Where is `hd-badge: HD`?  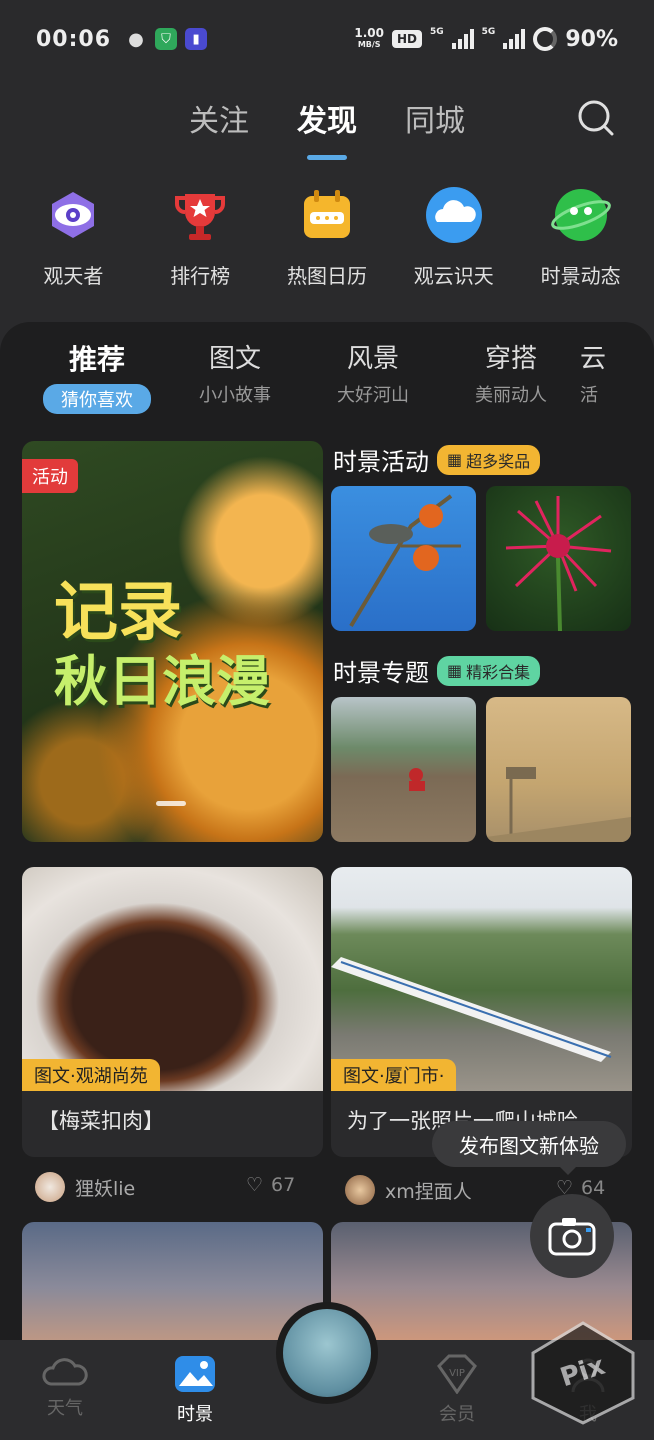
hd-badge: HD is located at coordinates (407, 39).